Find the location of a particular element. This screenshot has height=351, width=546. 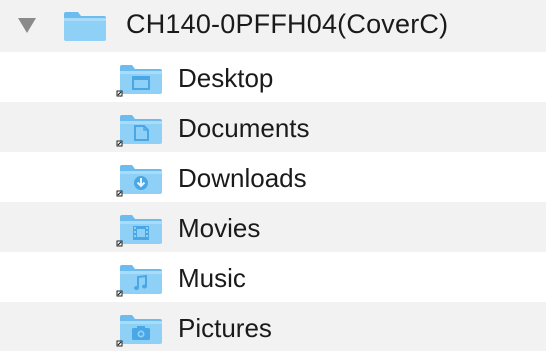

root-folder-label: CH140-0PFFH04(CoverC) is located at coordinates (287, 24).